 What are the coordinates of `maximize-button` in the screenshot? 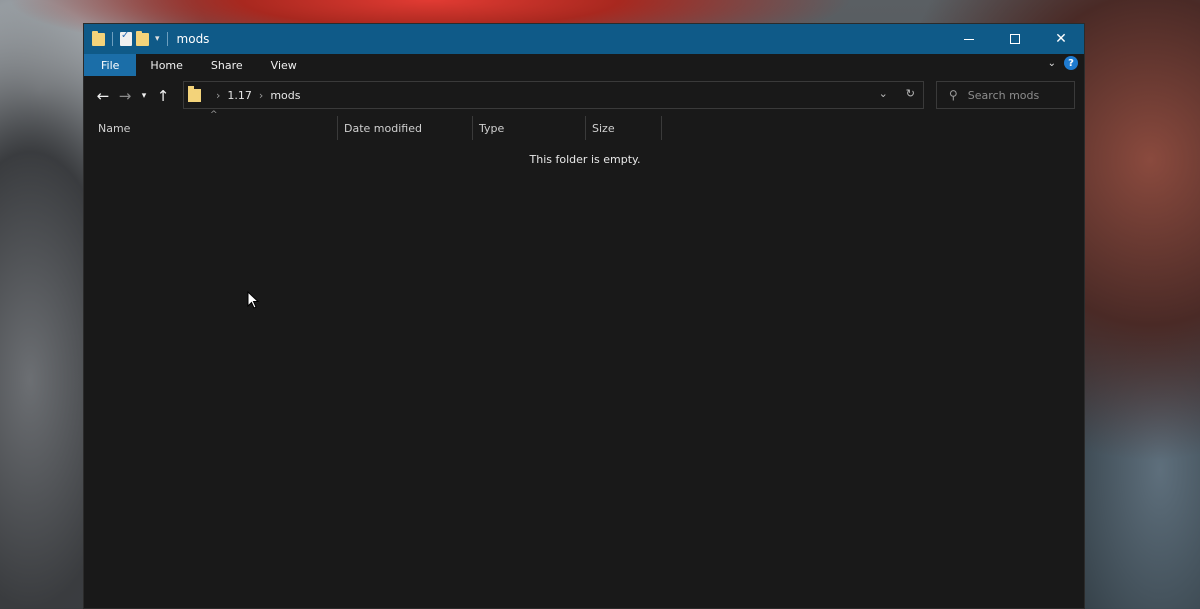 It's located at (1015, 39).